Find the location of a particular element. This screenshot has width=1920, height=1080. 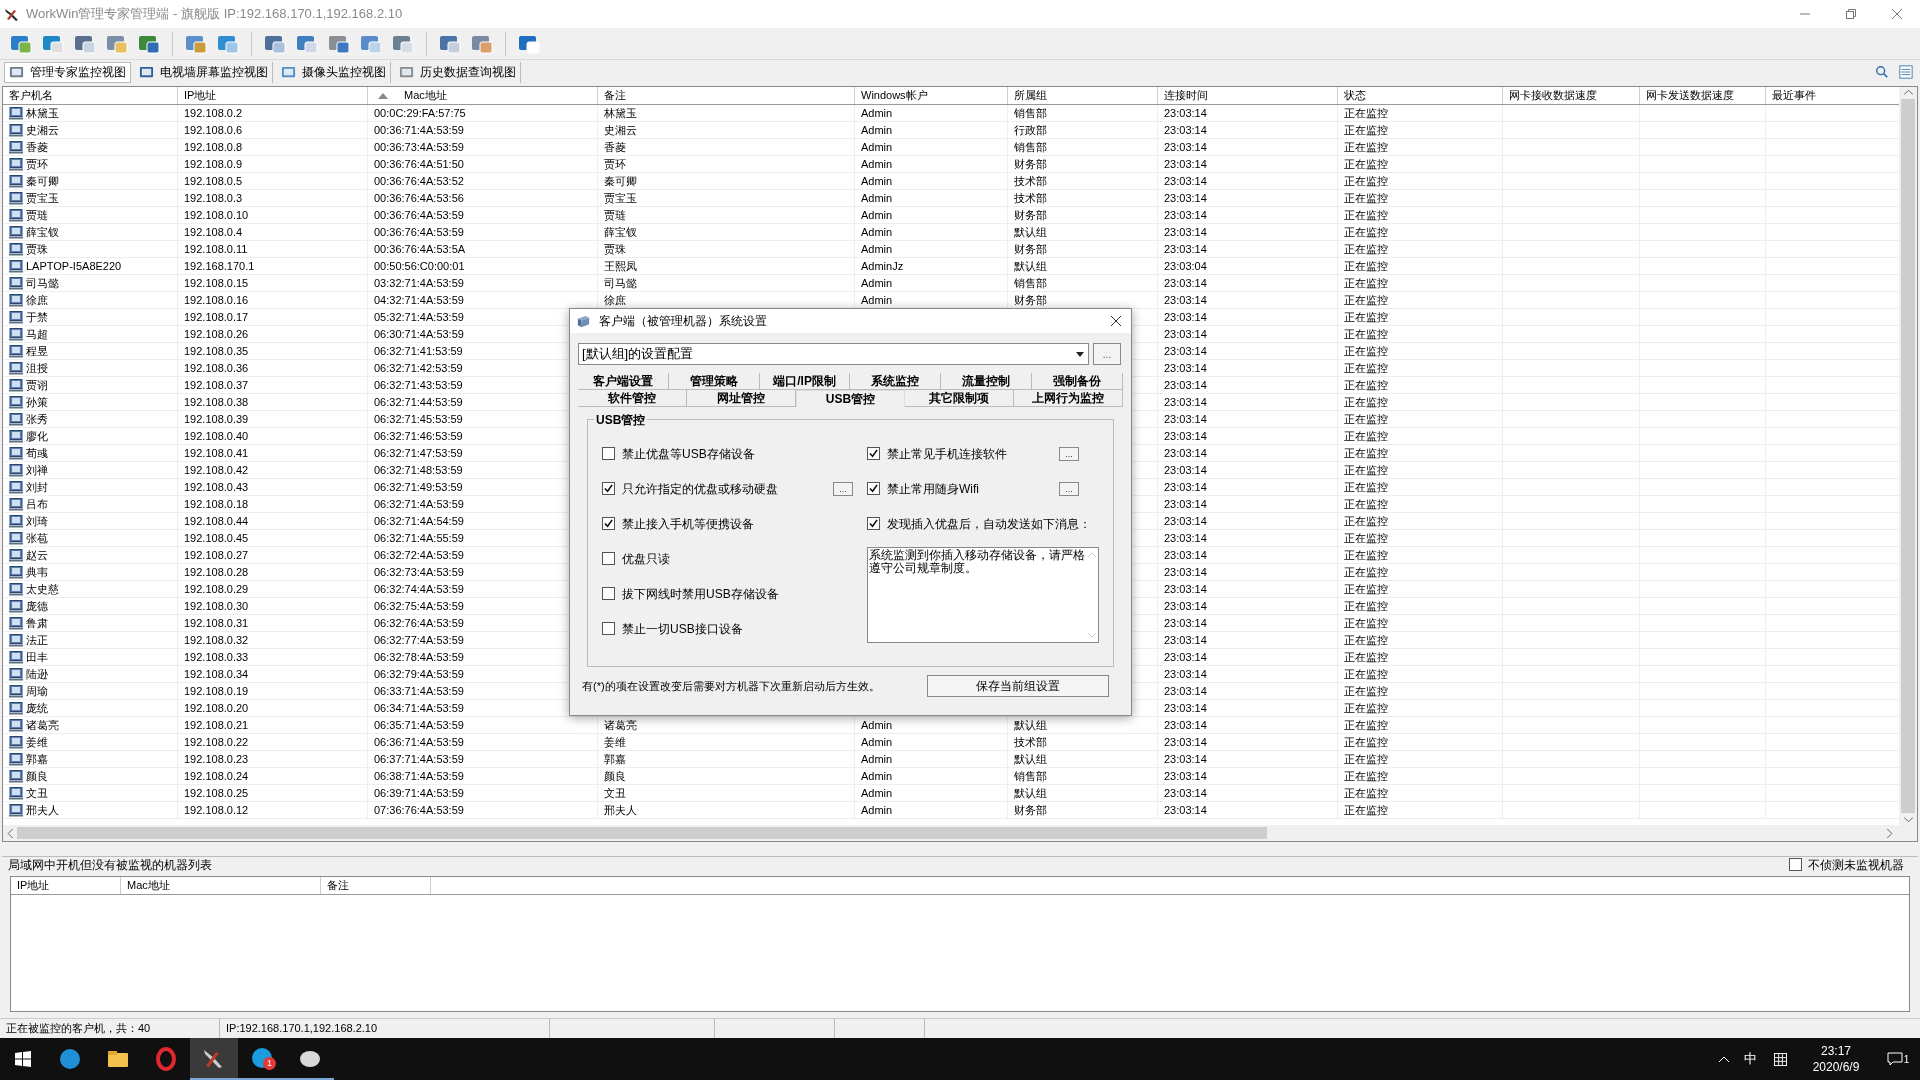

windows-logo-icon is located at coordinates (23, 1059).